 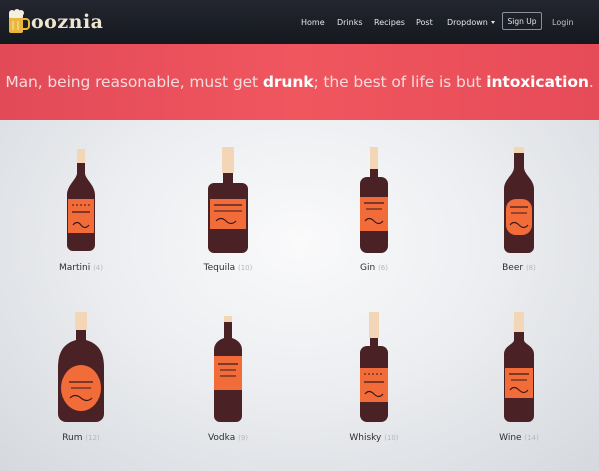 I want to click on whisky-bottle-icon, so click(x=374, y=367).